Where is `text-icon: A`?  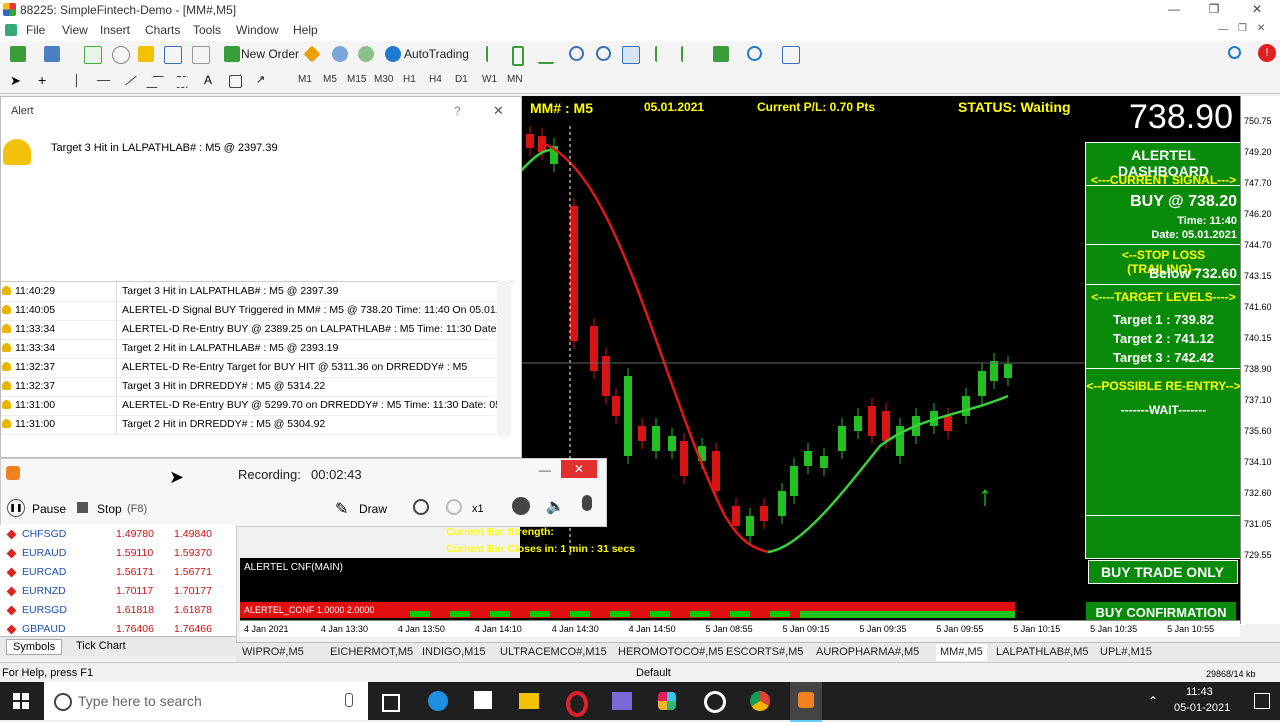 text-icon: A is located at coordinates (208, 80).